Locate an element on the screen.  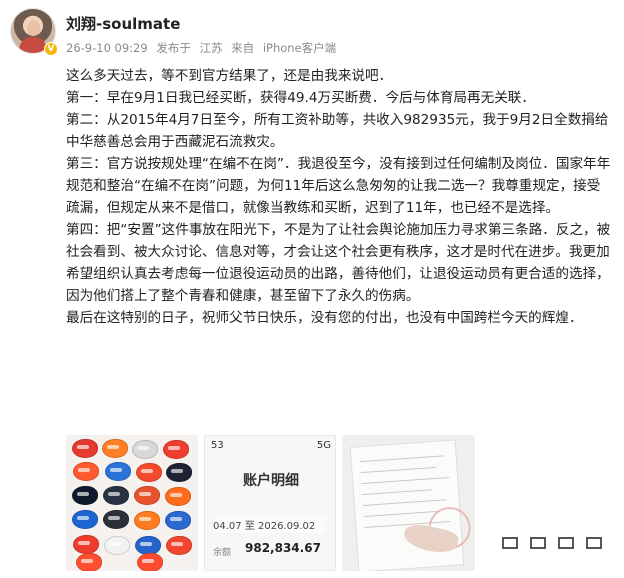
comment-icon is located at coordinates (538, 543).